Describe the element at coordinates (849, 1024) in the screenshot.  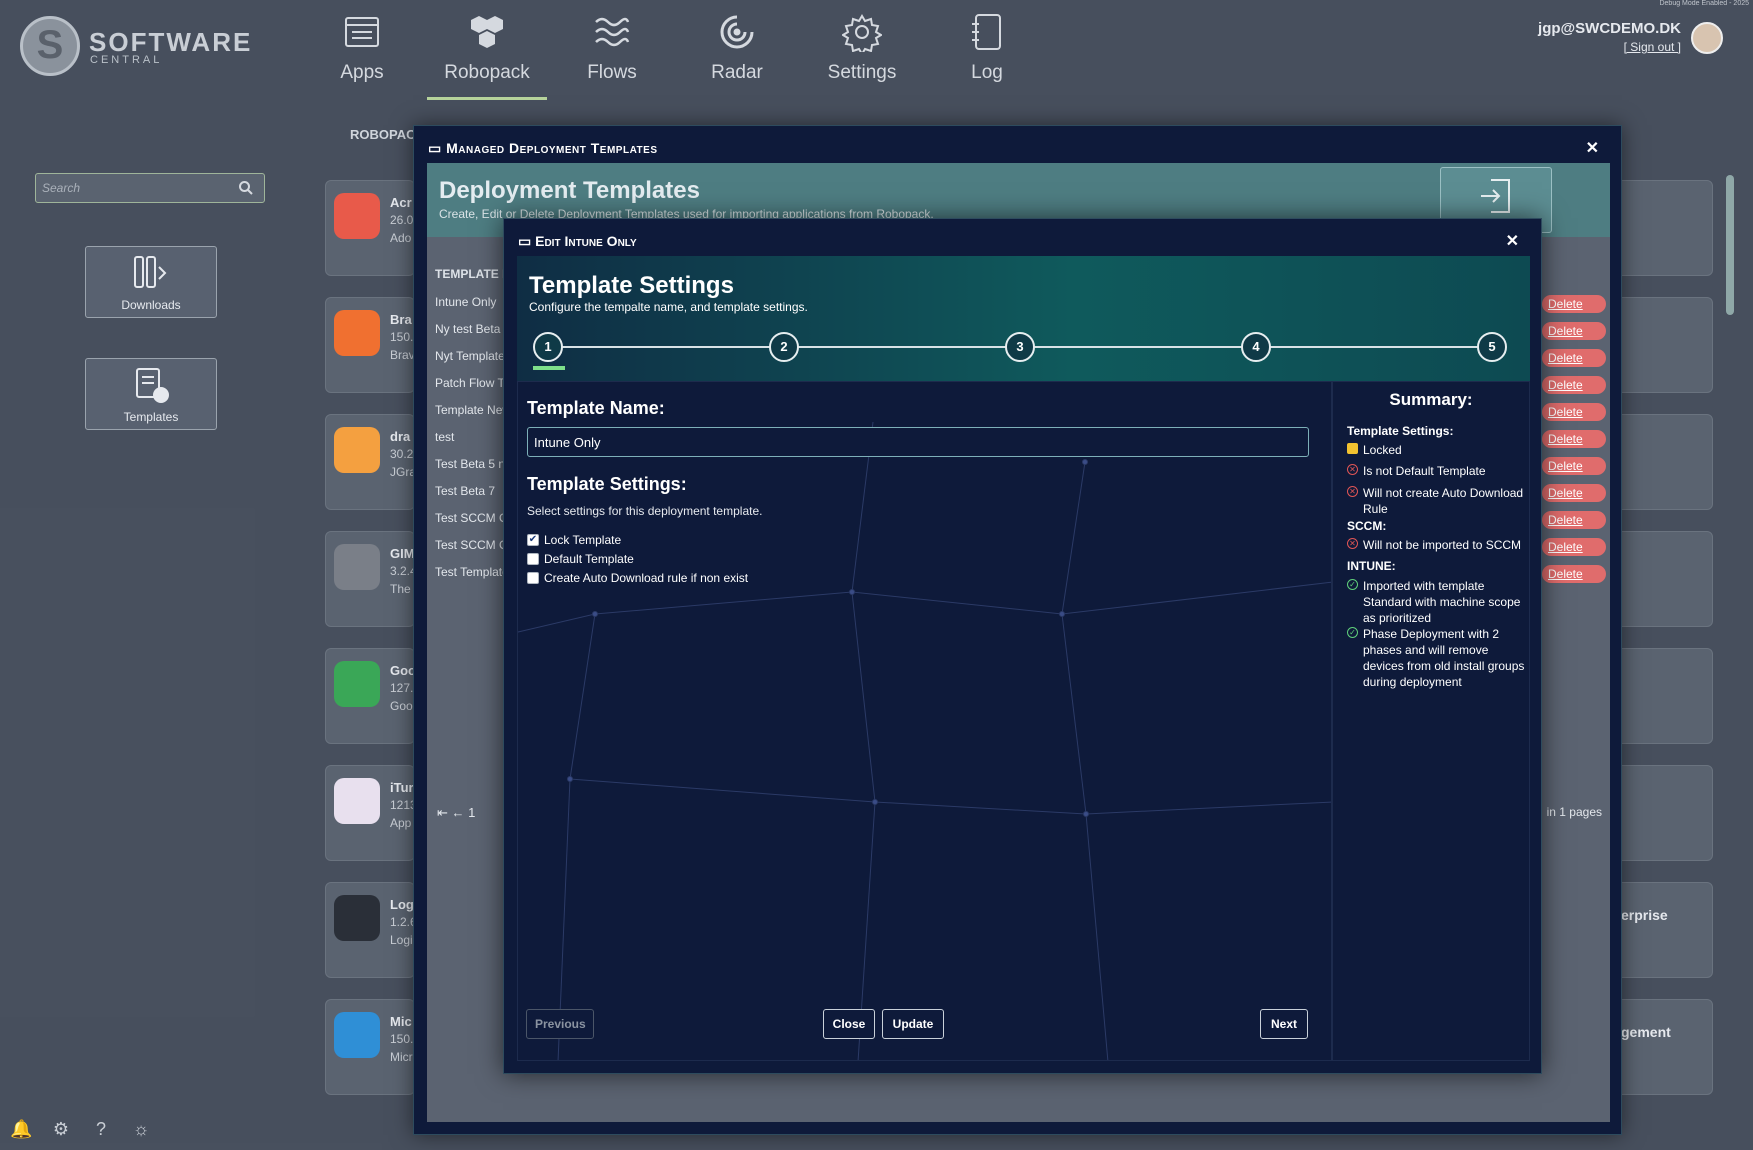
I see `close-button: Close` at that location.